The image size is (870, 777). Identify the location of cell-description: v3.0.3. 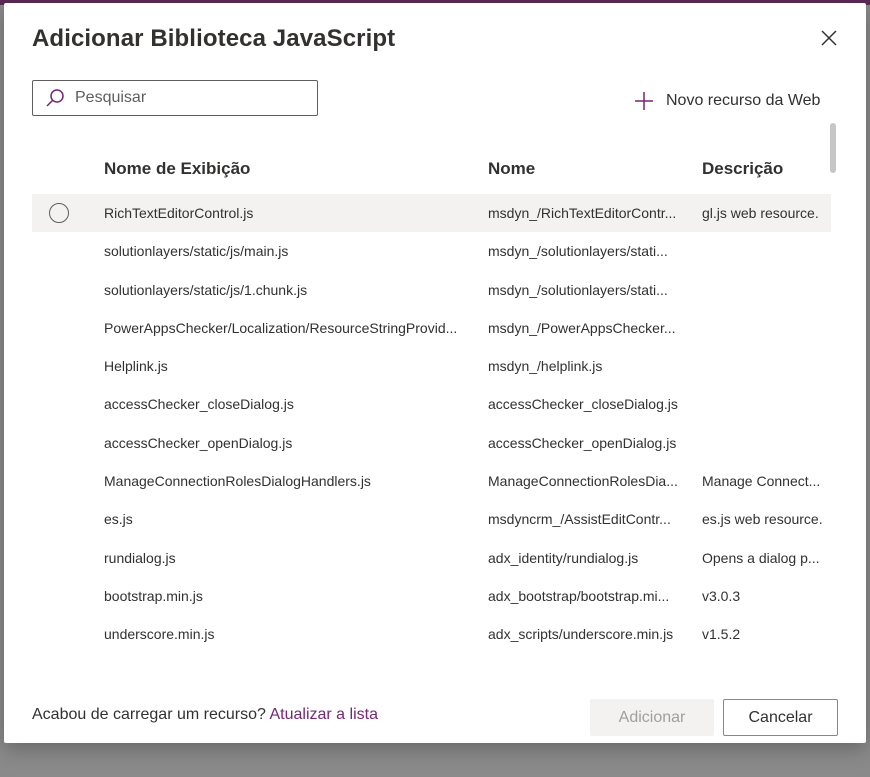
(721, 595).